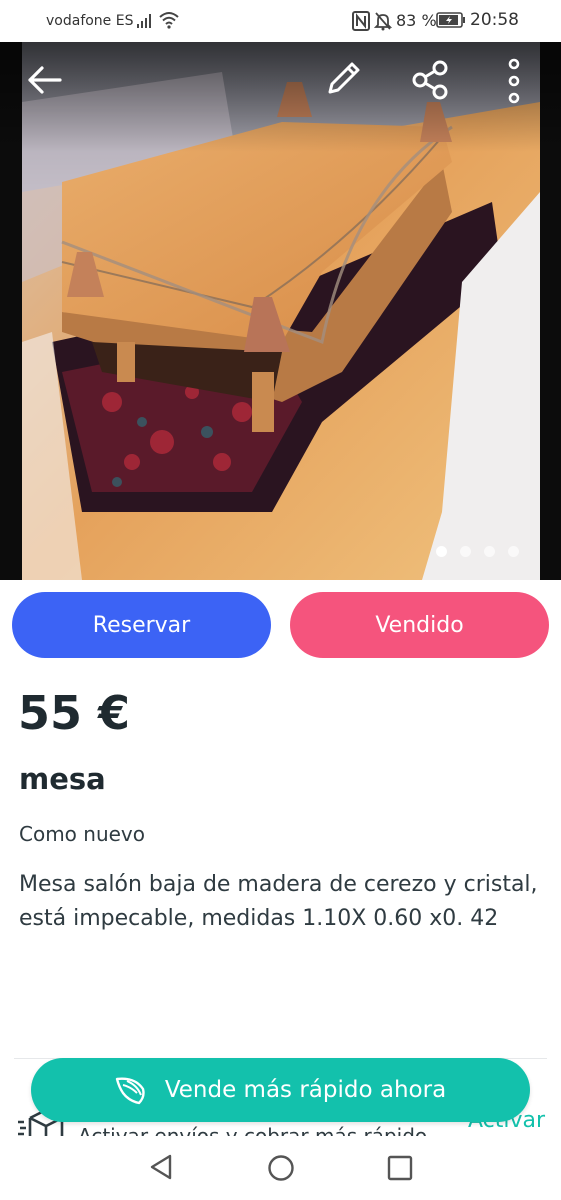 The width and height of the screenshot is (561, 1200). Describe the element at coordinates (419, 625) in the screenshot. I see `sold-button: Vendido` at that location.